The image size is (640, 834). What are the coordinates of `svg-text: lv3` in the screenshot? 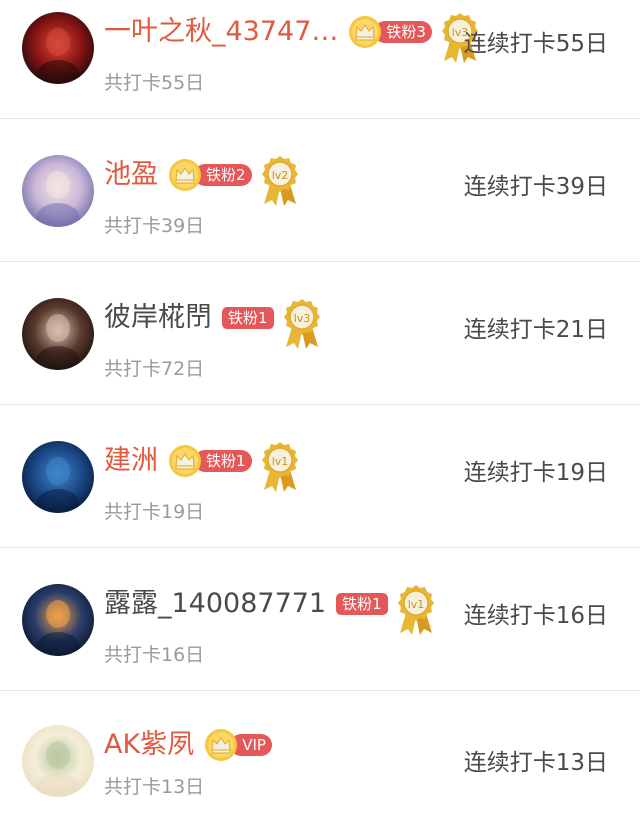 It's located at (301, 318).